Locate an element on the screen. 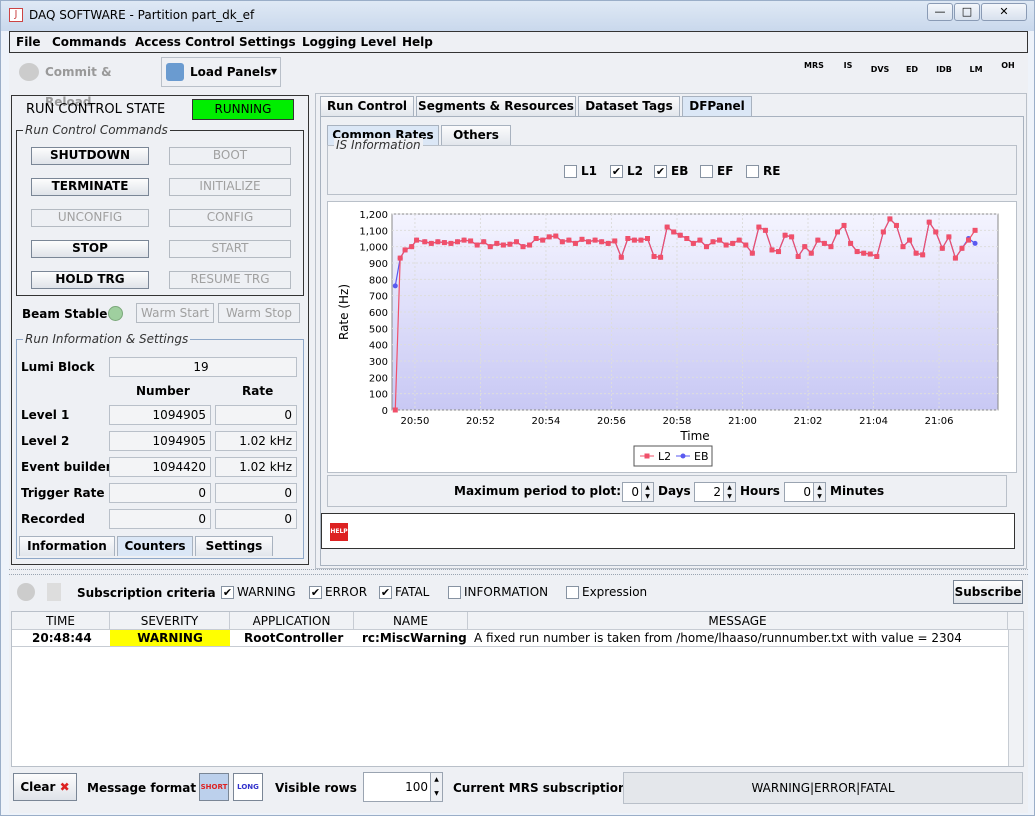 This screenshot has height=816, width=1035. ed-icon: ED is located at coordinates (912, 76).